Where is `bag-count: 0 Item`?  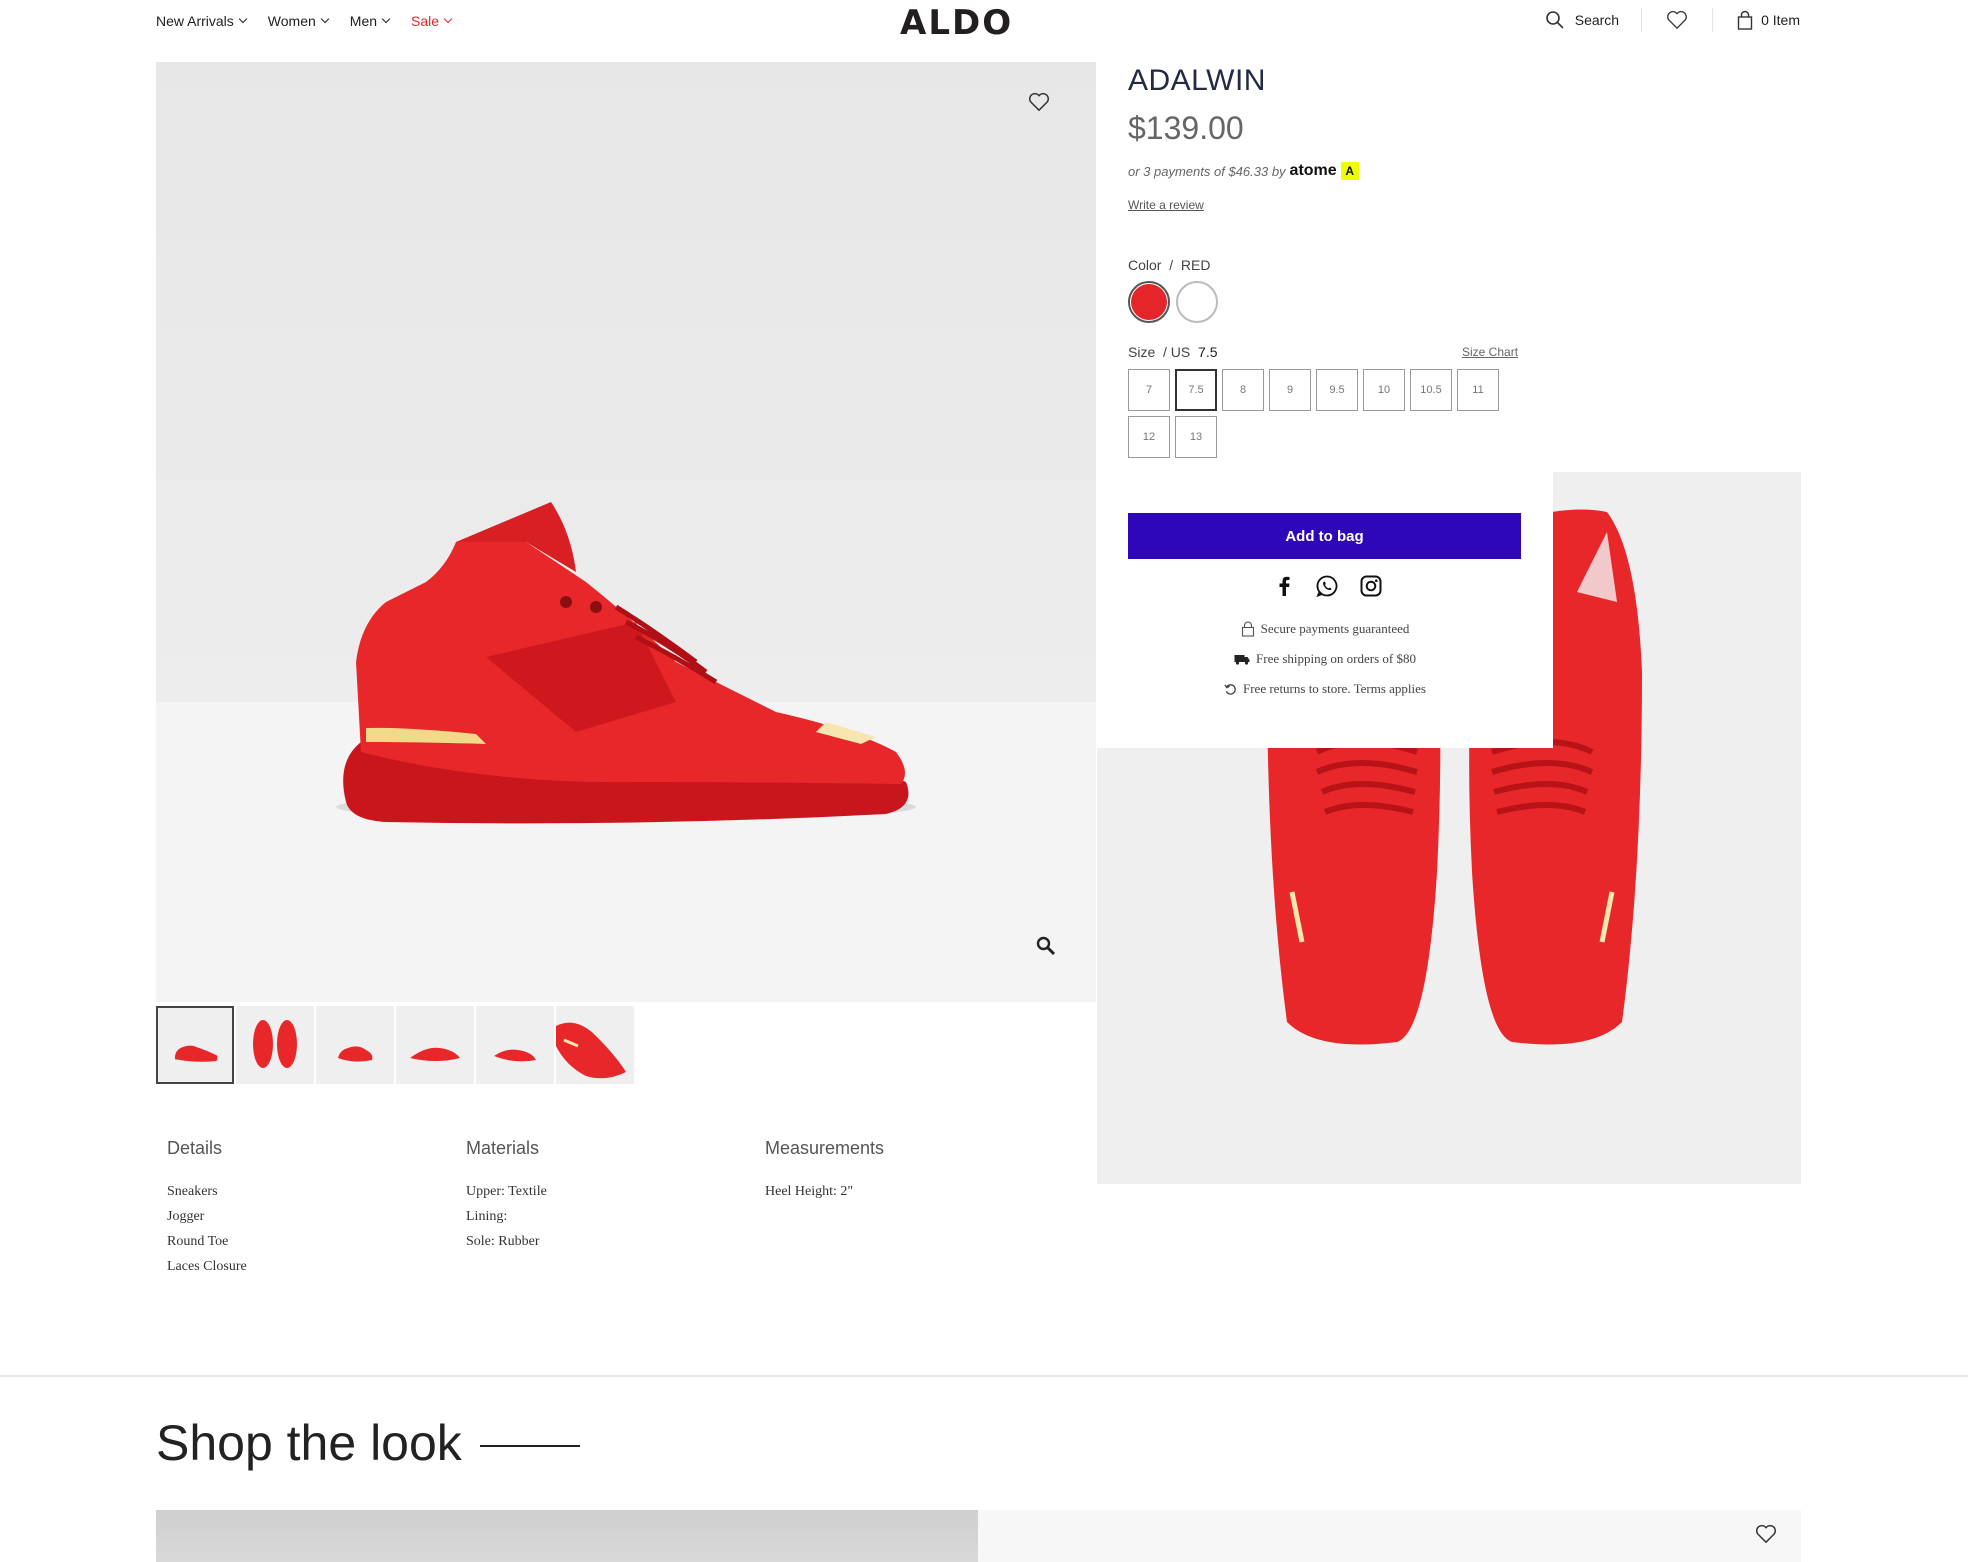 bag-count: 0 Item is located at coordinates (1780, 20).